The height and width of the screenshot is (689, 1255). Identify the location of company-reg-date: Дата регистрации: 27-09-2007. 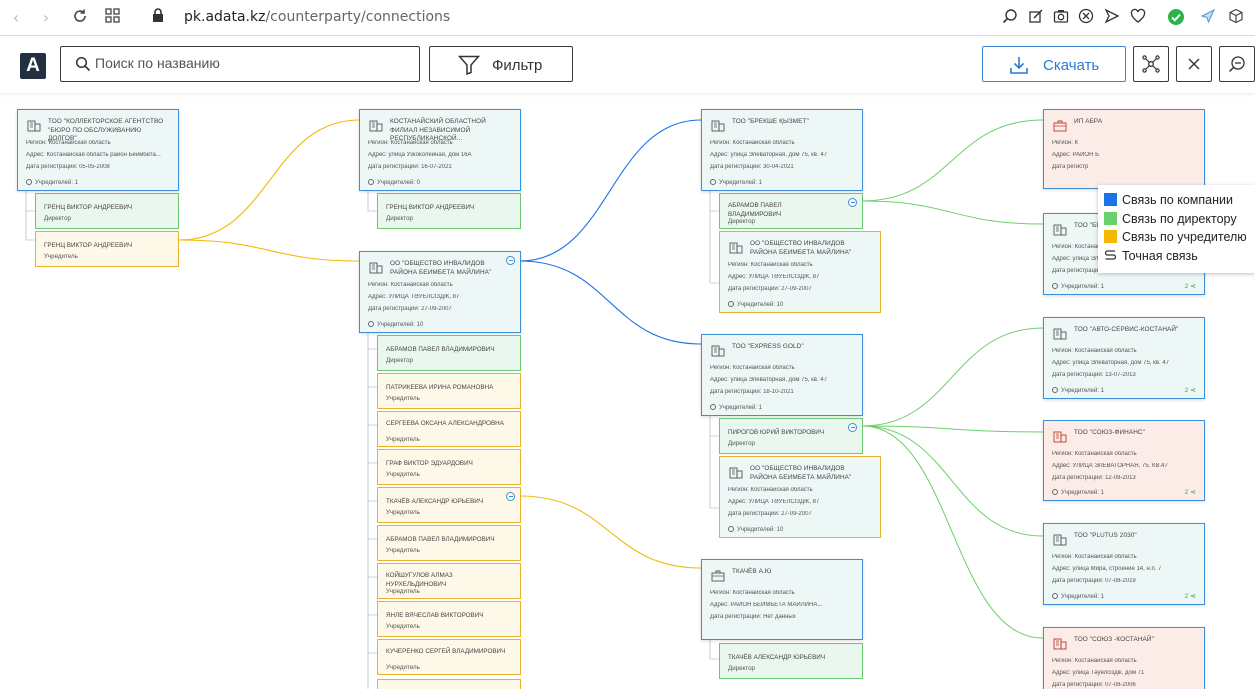
(410, 309).